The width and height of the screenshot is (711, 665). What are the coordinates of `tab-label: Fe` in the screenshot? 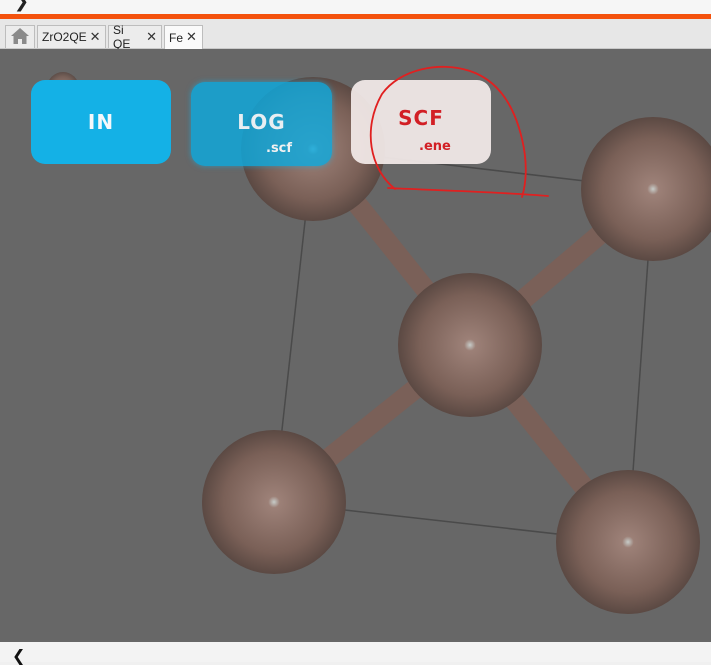 It's located at (176, 37).